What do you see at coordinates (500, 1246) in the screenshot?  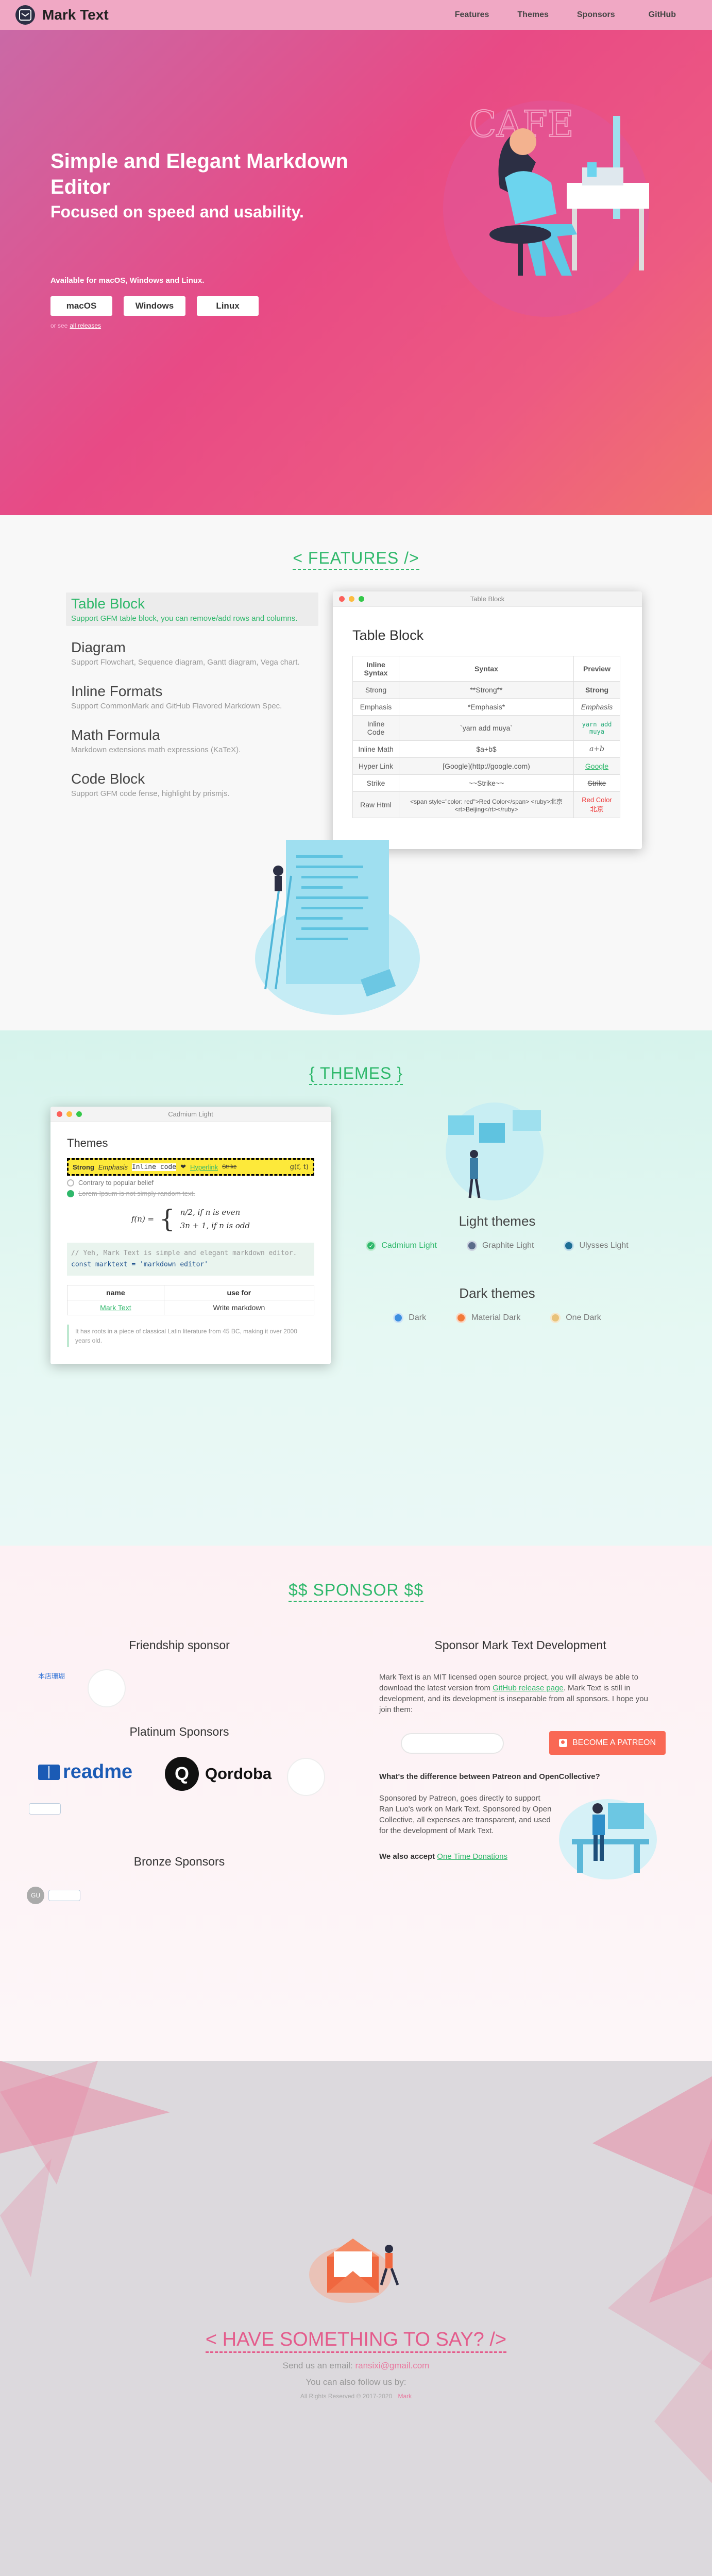 I see `theme-graphite-light: Graphite Light` at bounding box center [500, 1246].